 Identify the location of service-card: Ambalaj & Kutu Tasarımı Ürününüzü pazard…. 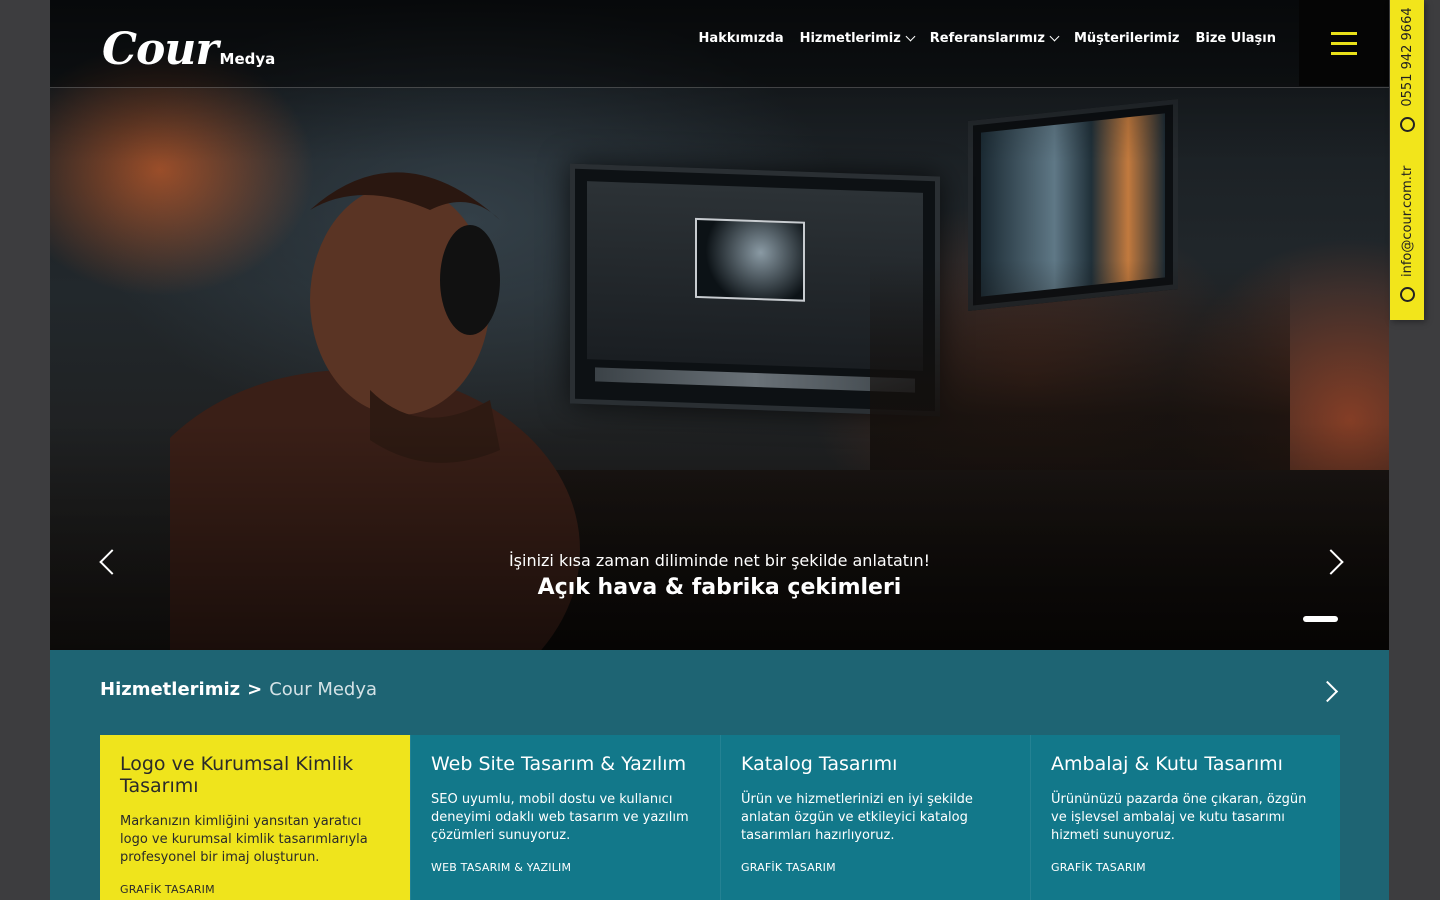
(1185, 817).